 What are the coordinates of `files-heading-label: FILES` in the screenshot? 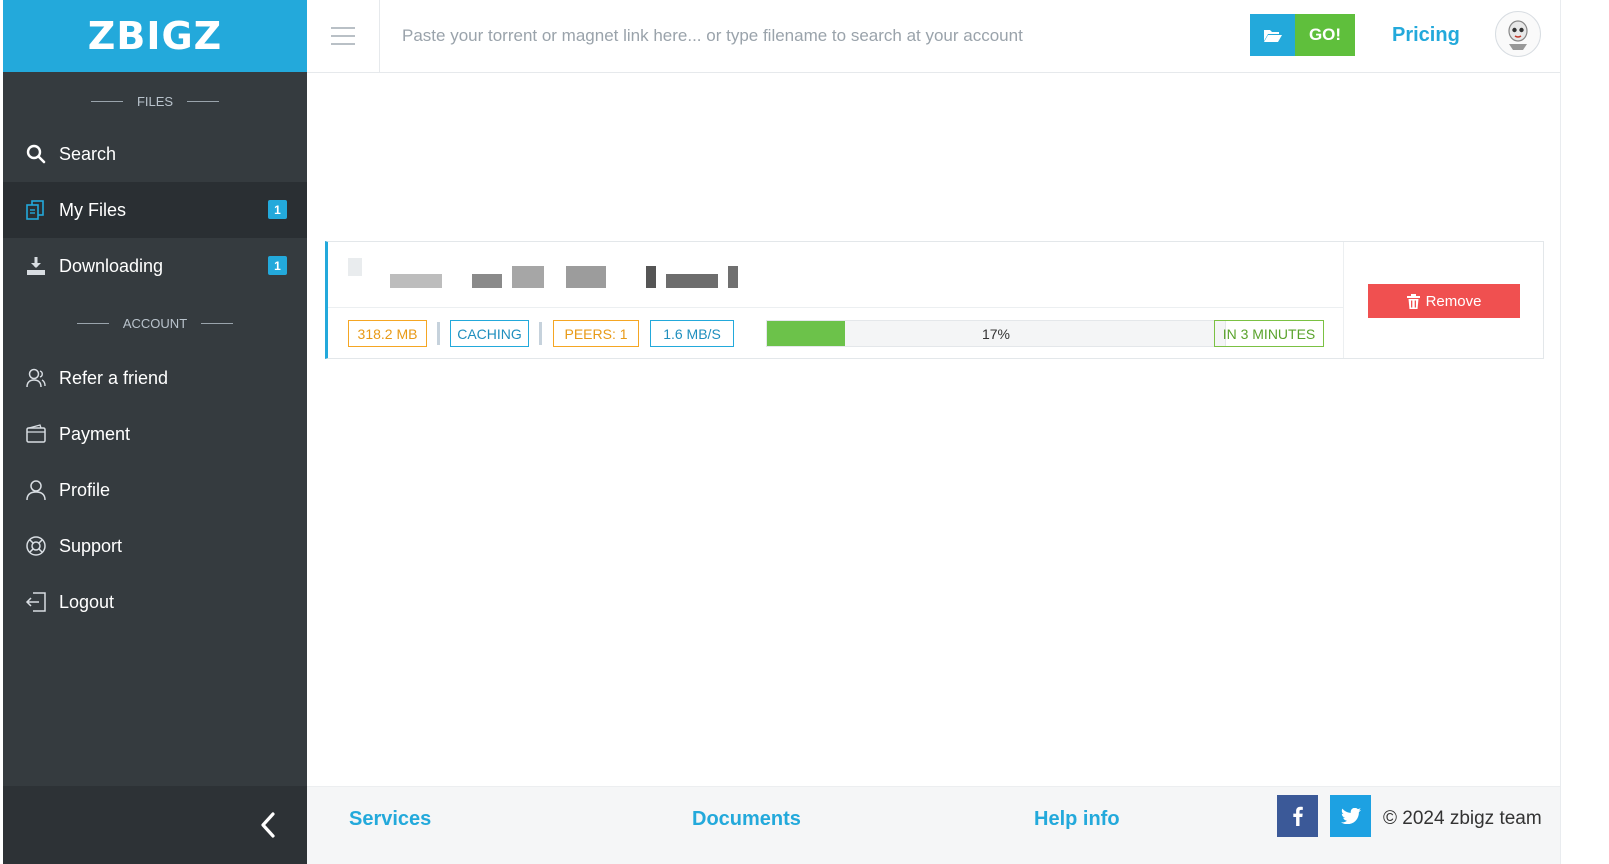 It's located at (155, 101).